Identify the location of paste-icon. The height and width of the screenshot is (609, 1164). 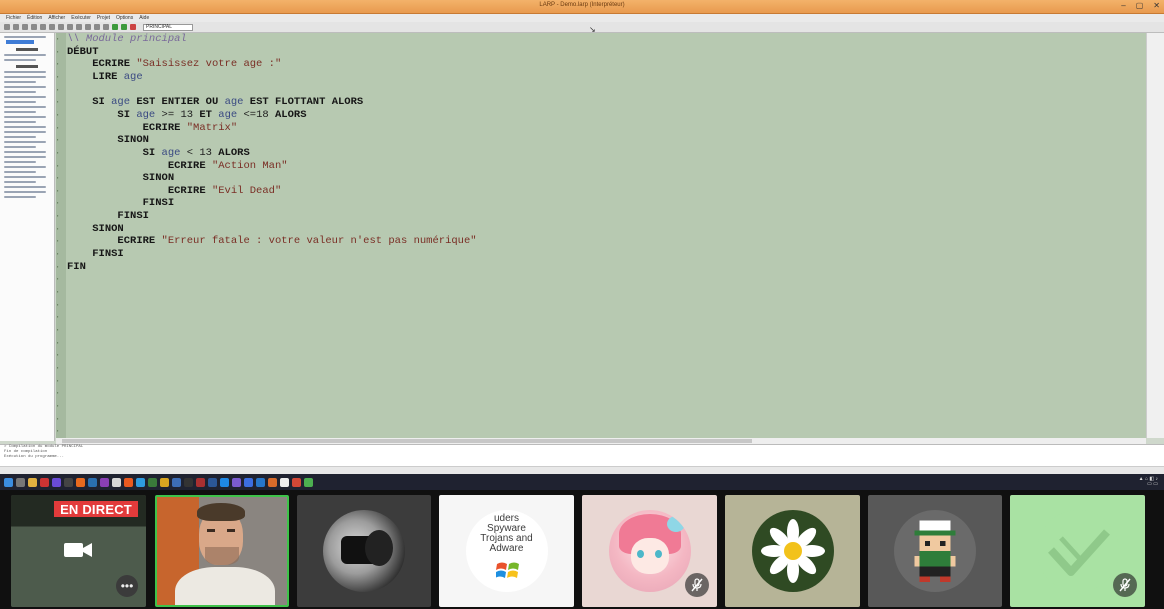
(61, 27).